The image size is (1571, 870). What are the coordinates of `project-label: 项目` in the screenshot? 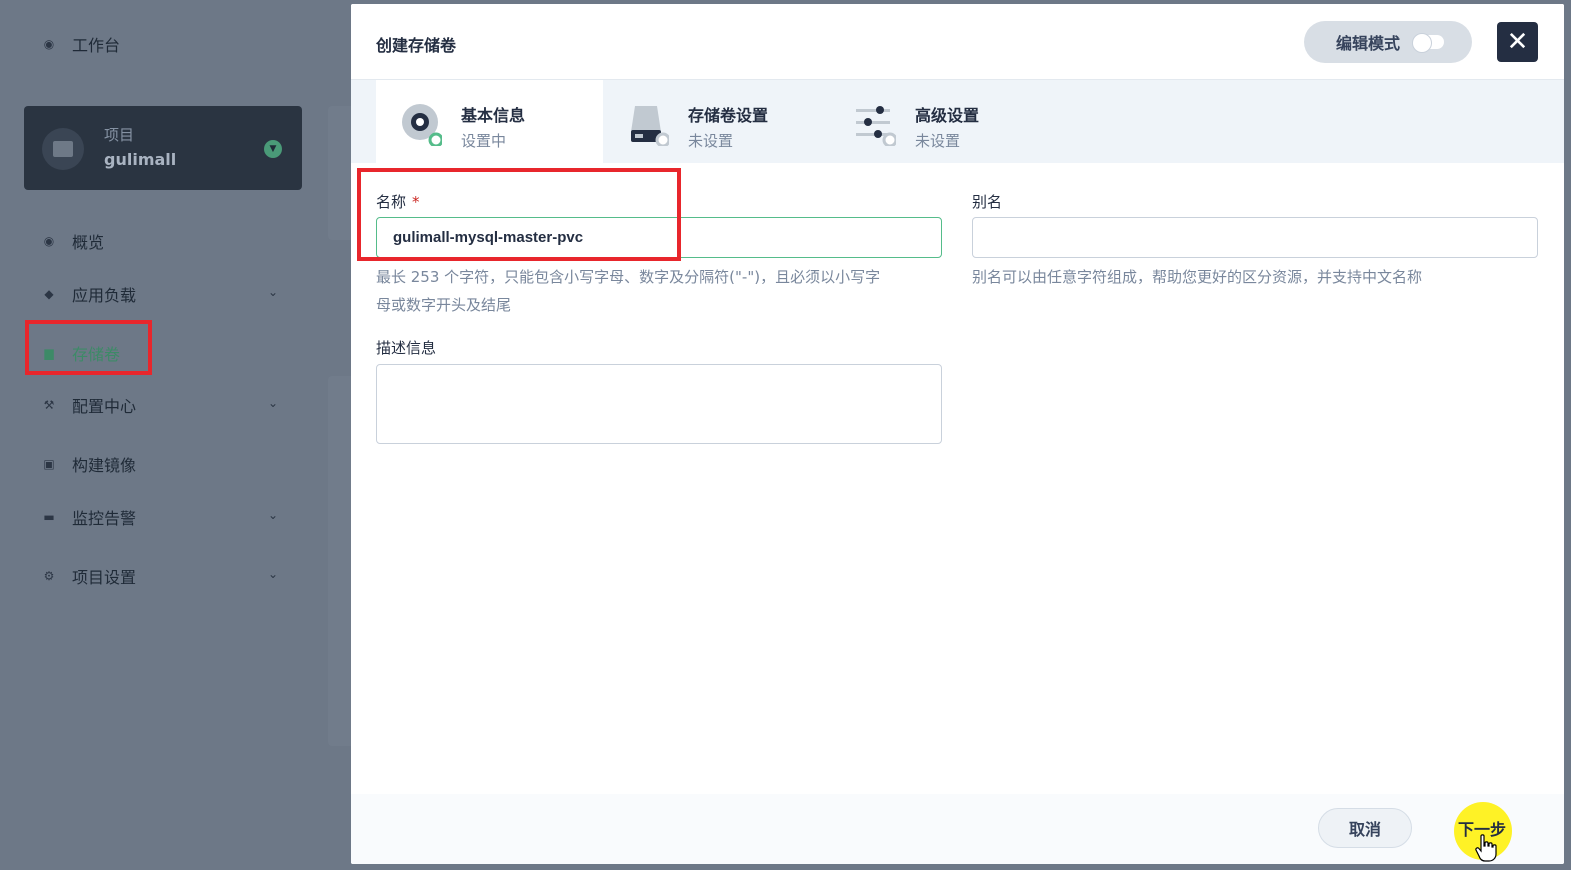 It's located at (119, 135).